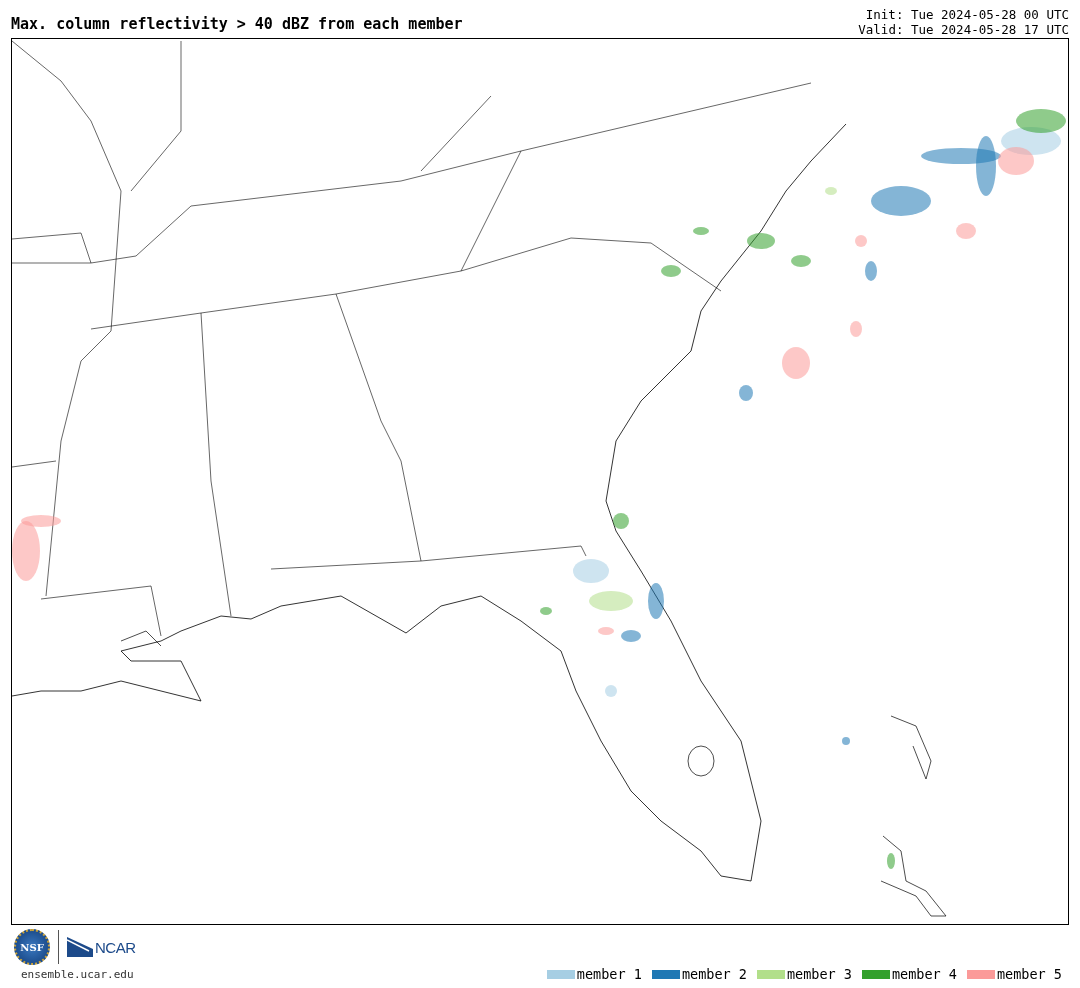 The width and height of the screenshot is (1080, 988). Describe the element at coordinates (714, 974) in the screenshot. I see `legend-label: member 2` at that location.